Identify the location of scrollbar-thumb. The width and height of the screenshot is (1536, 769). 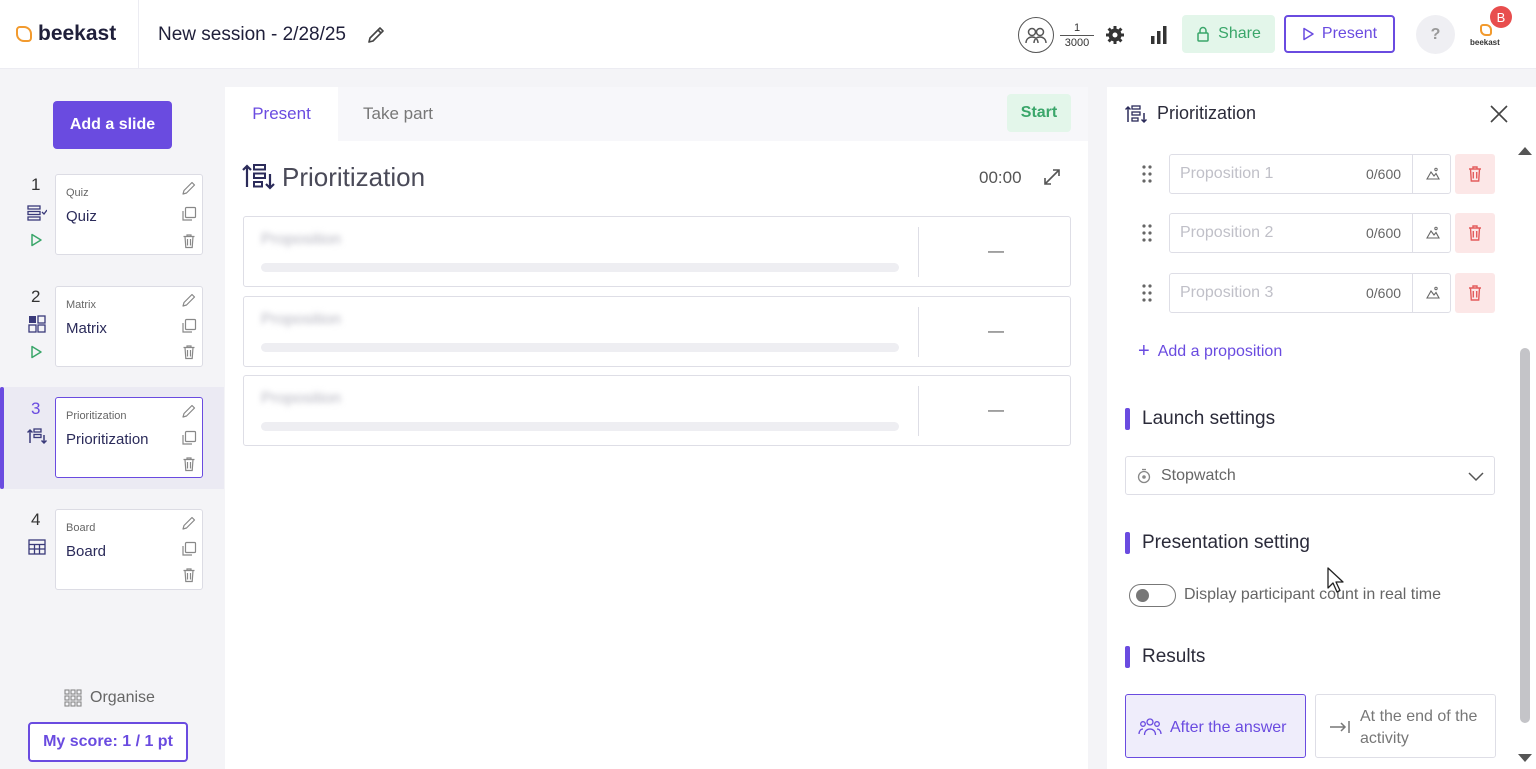
(1525, 535).